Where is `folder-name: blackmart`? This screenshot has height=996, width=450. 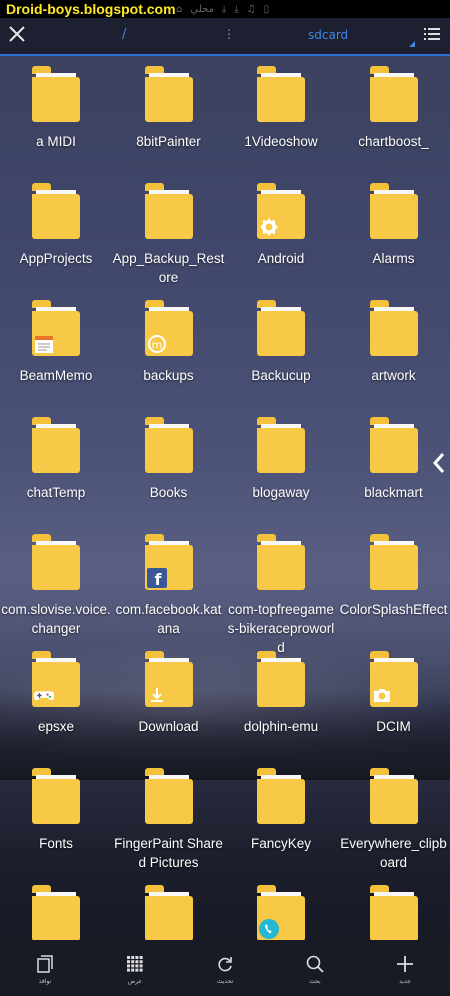 folder-name: blackmart is located at coordinates (393, 492).